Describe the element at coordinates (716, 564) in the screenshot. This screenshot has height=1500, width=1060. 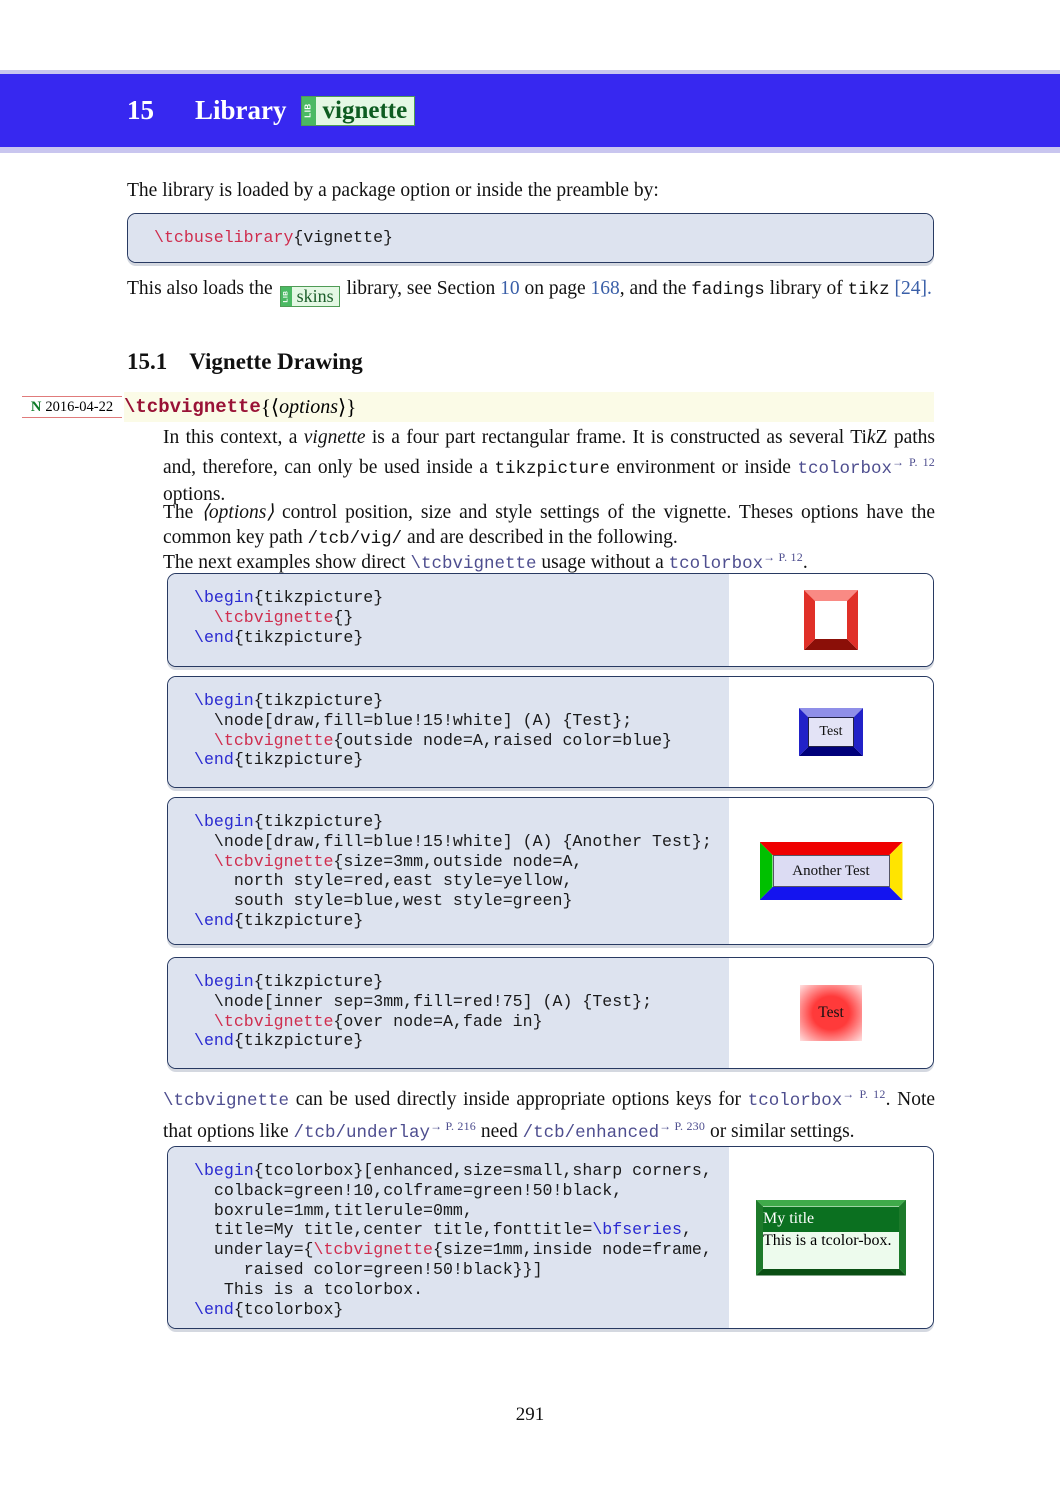
I see `tcolorbox-link-2: tcolorbox` at that location.